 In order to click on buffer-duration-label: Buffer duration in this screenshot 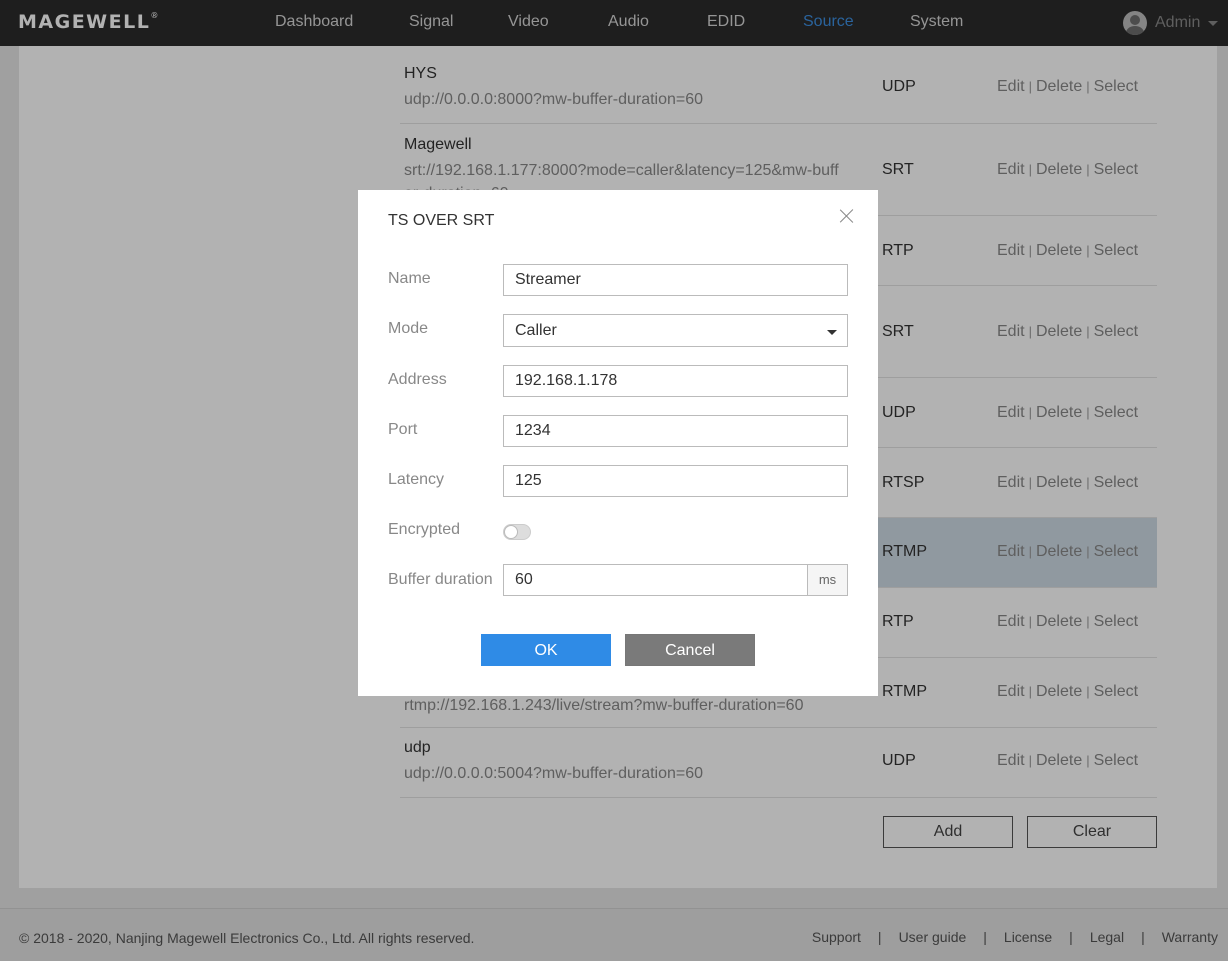, I will do `click(440, 579)`.